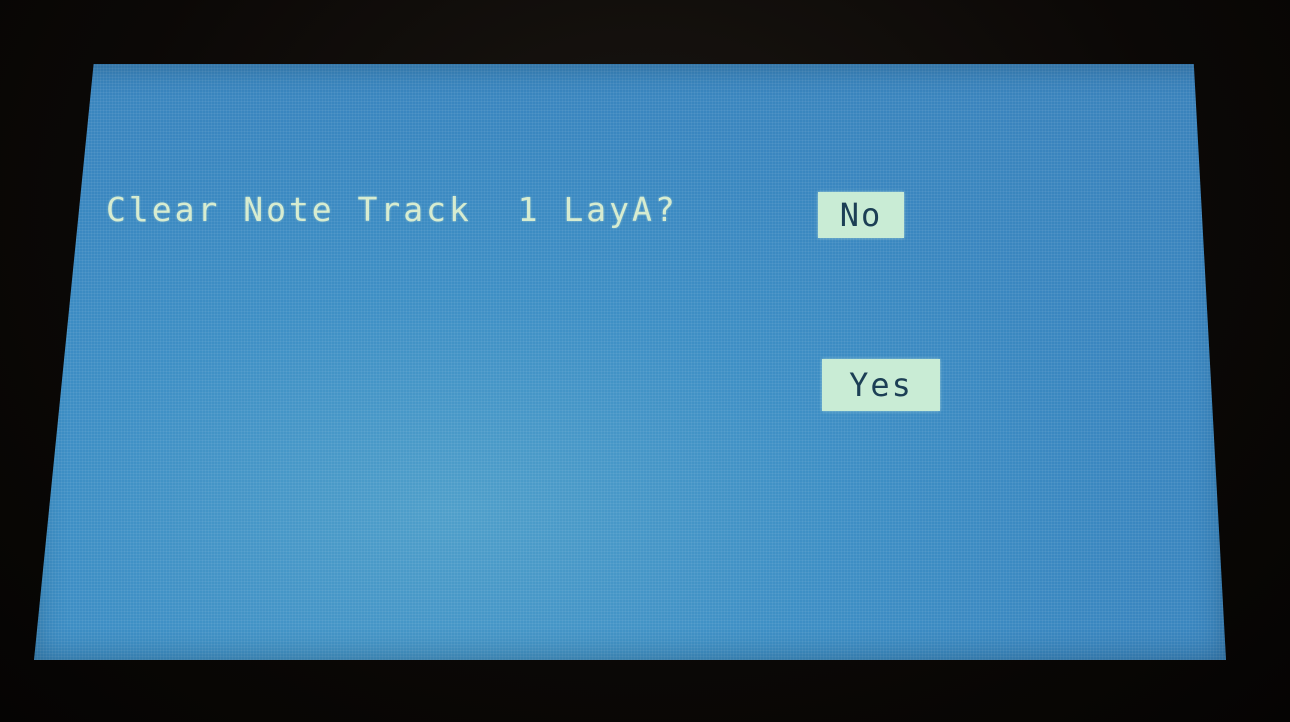  Describe the element at coordinates (861, 215) in the screenshot. I see `no-button: No` at that location.